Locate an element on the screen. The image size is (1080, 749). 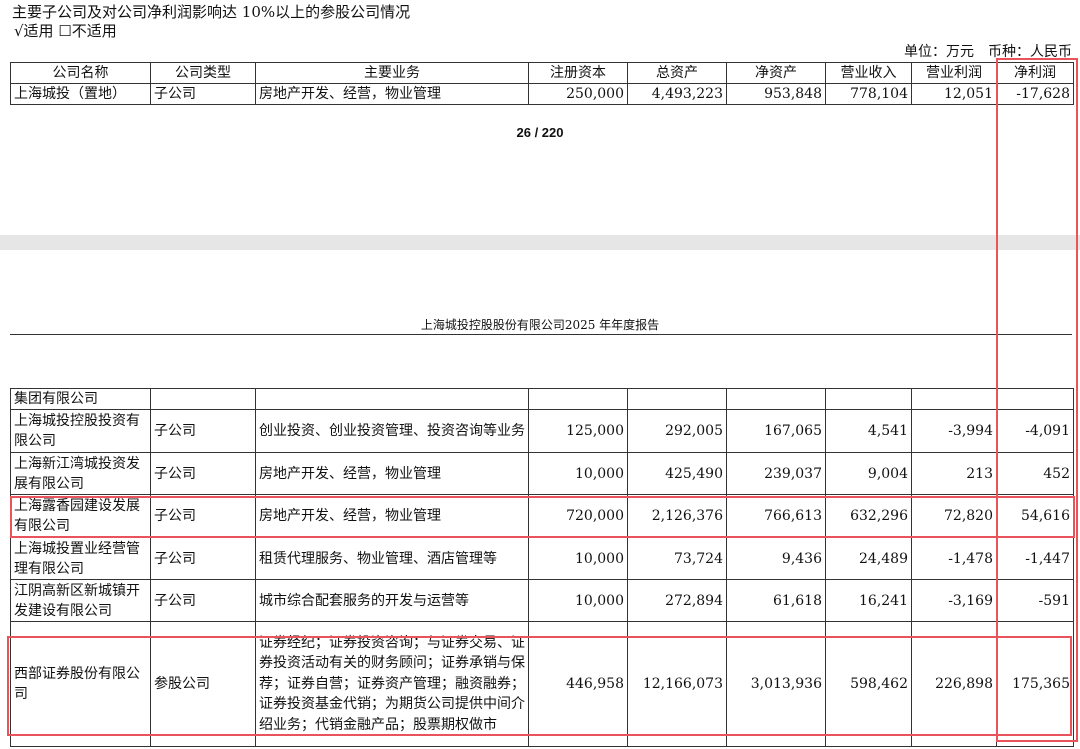
table-row: 集团有限公司 is located at coordinates (542, 399).